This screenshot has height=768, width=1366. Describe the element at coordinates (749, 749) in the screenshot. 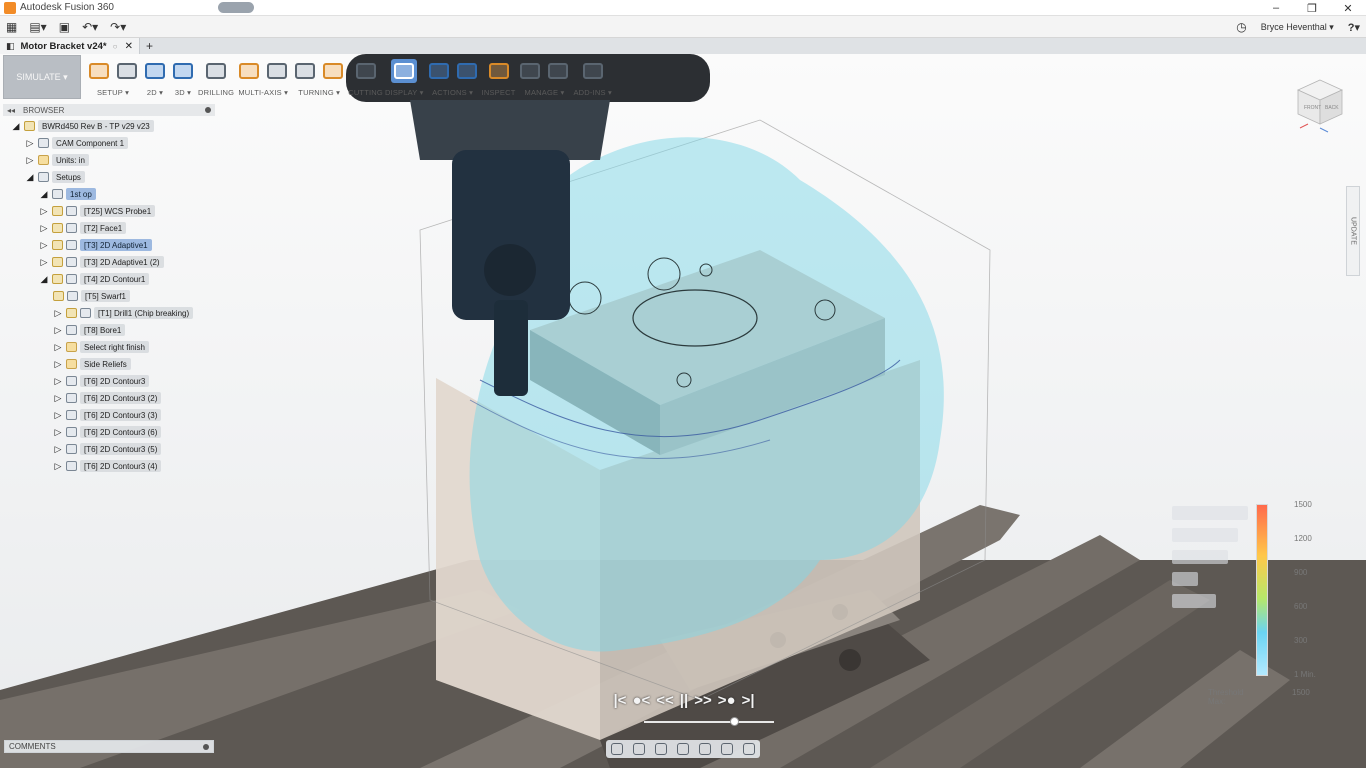

I see `grid-settings-icon` at that location.